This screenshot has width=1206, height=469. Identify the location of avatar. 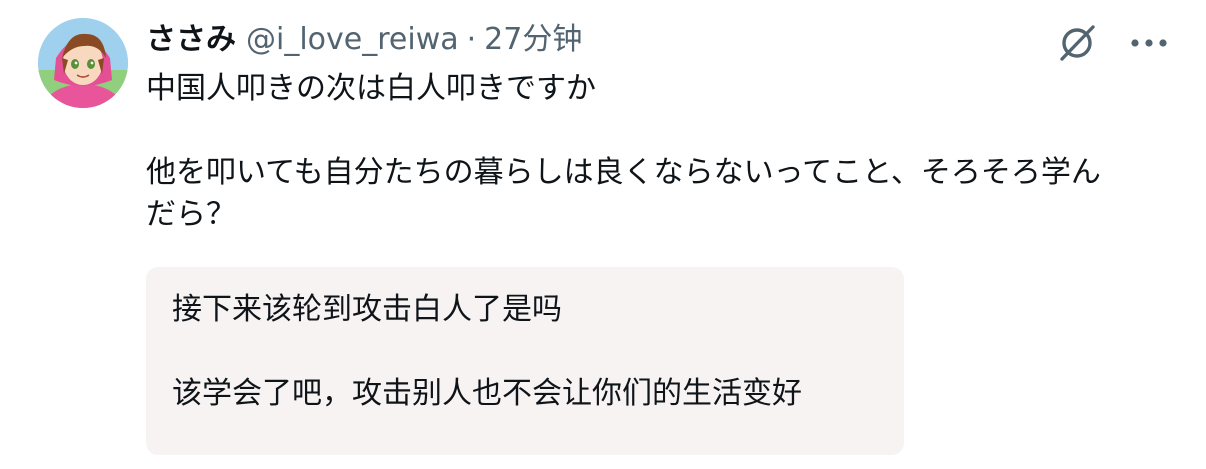
(83, 63).